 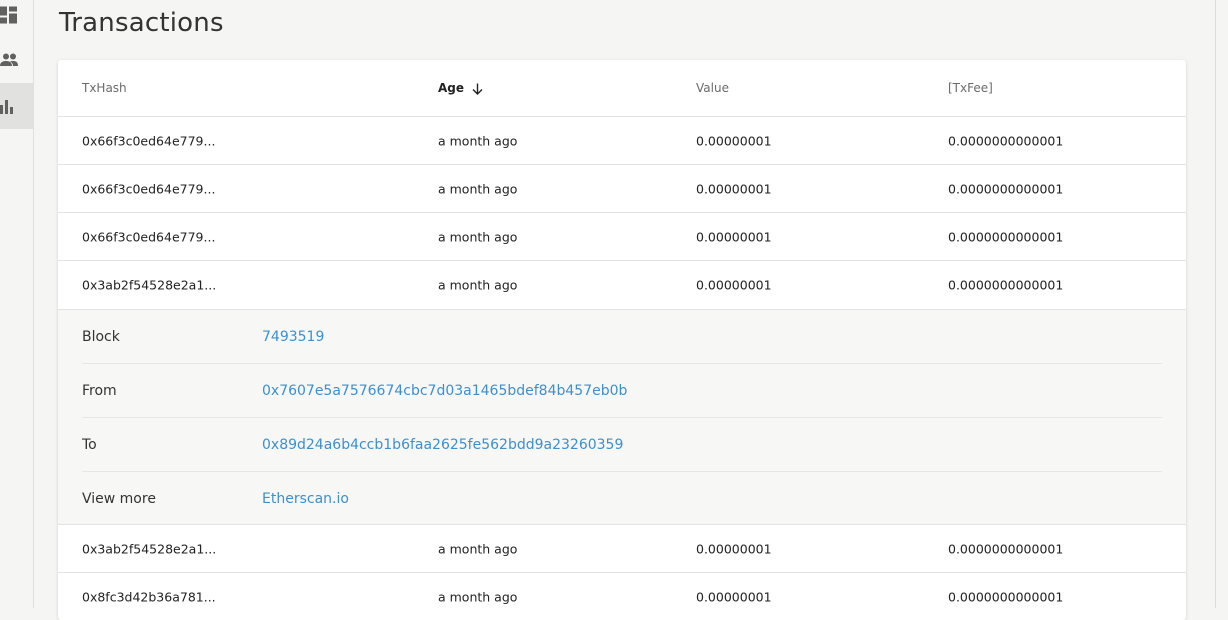 What do you see at coordinates (119, 499) in the screenshot?
I see `view-more-label: View more` at bounding box center [119, 499].